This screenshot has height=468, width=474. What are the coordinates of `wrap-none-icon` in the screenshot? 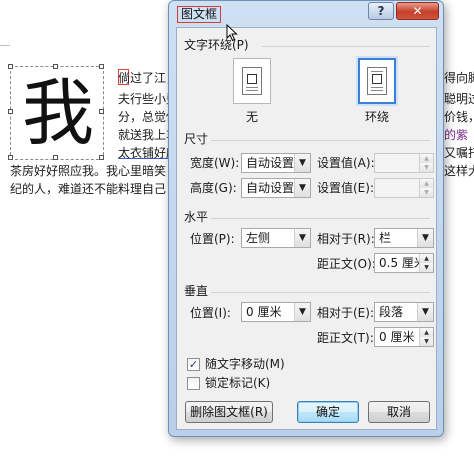 It's located at (252, 81).